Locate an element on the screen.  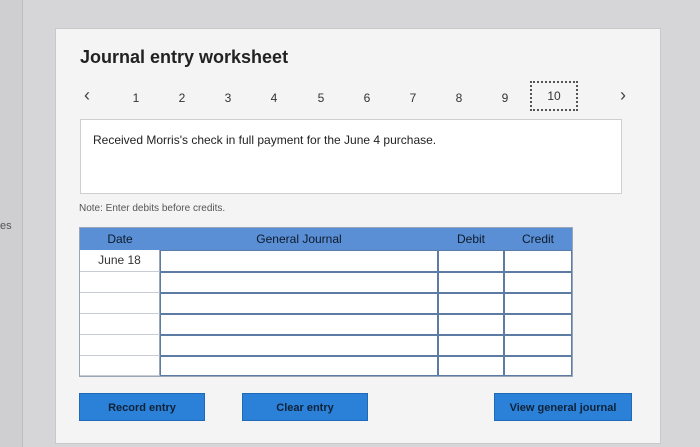
page-4: 4 is located at coordinates (274, 98).